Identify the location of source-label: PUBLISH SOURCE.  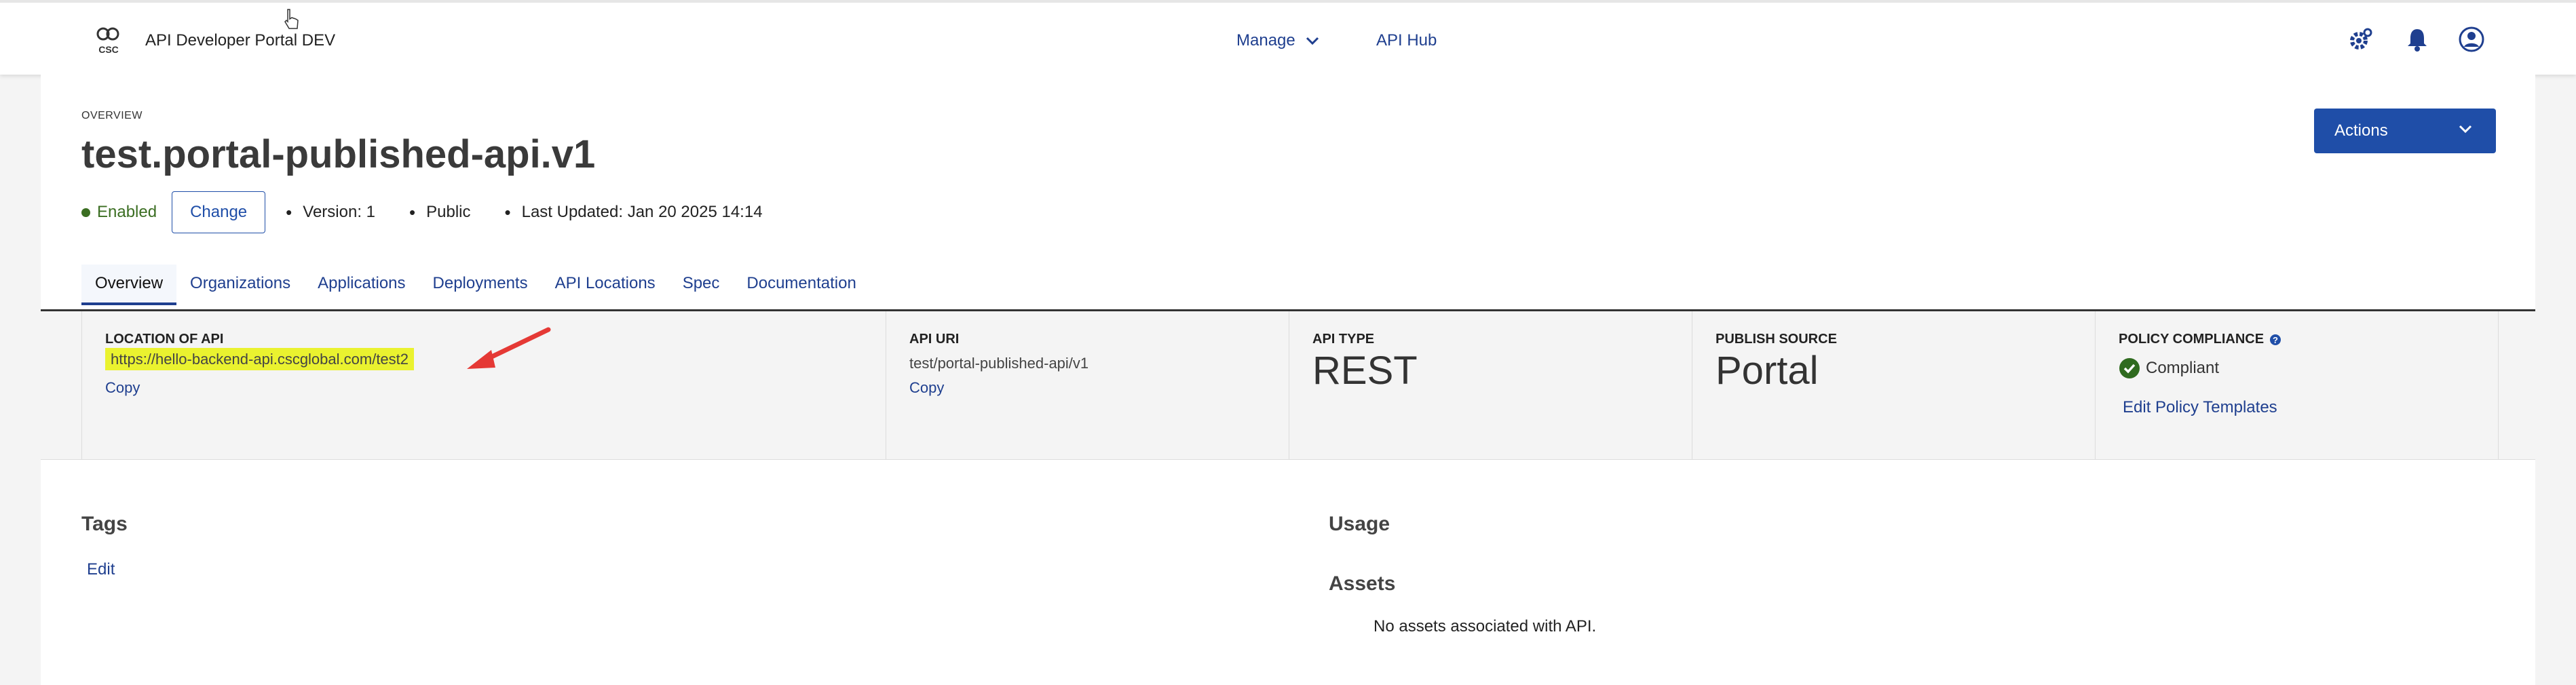
(1777, 339).